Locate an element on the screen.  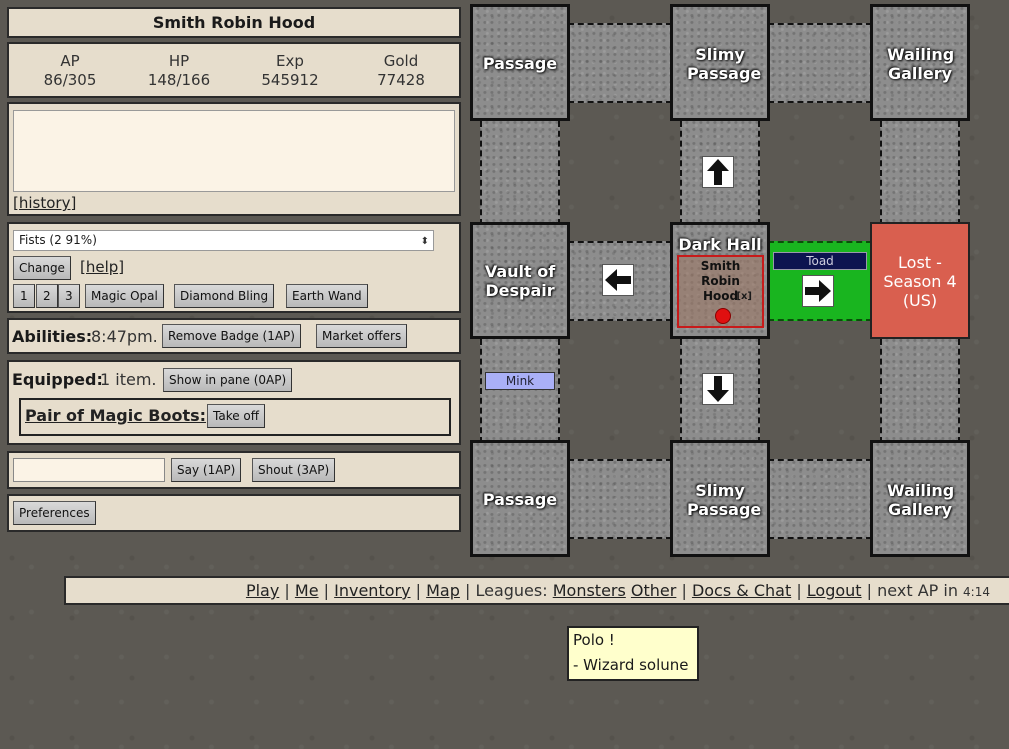
room-w: Vault of Despair is located at coordinates (520, 280).